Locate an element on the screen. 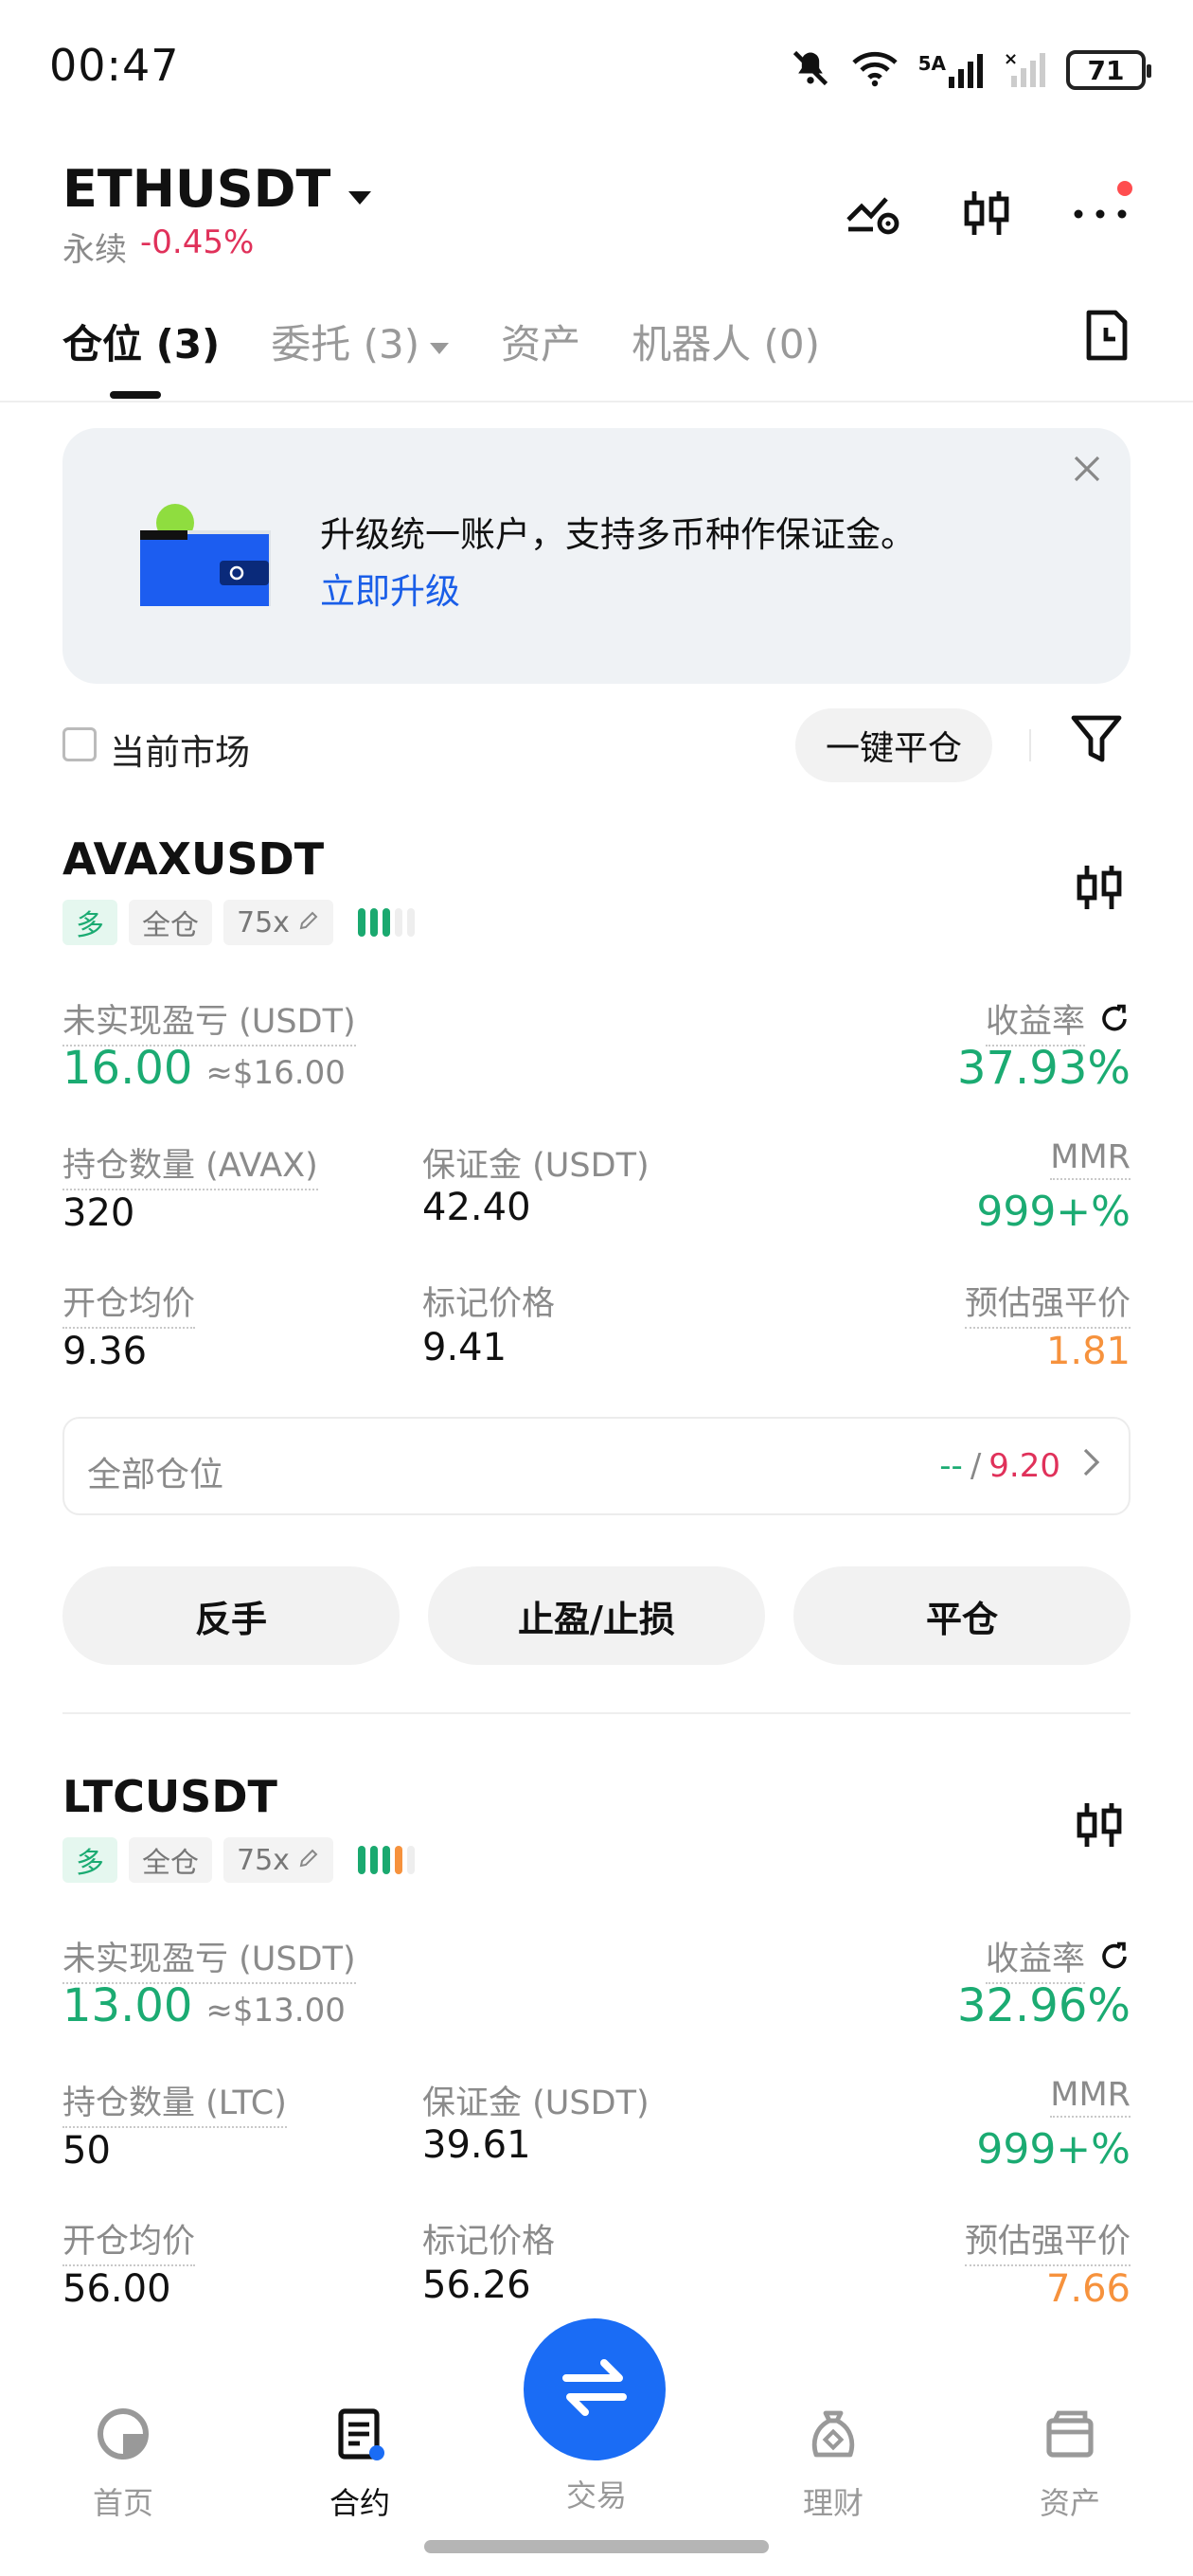 The height and width of the screenshot is (2576, 1193). nav-home: 首页 is located at coordinates (123, 2464).